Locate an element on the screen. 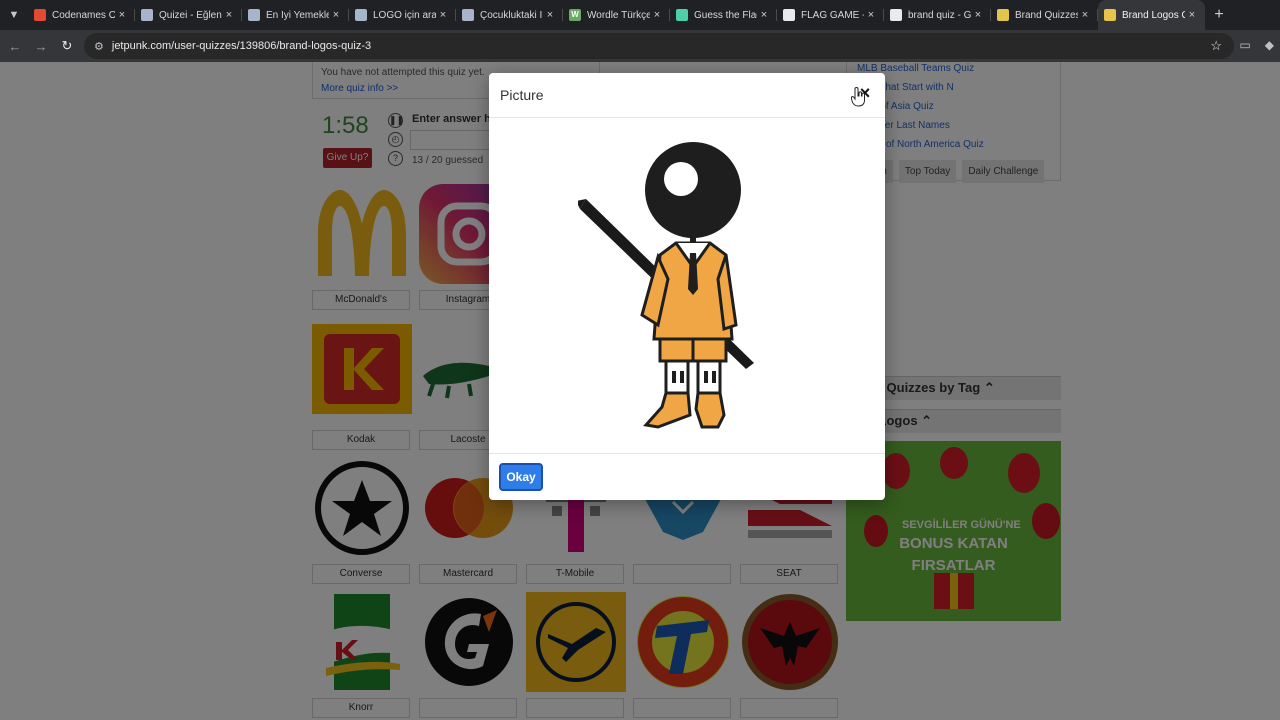 The image size is (1280, 720). forward-icon: → is located at coordinates (41, 46).